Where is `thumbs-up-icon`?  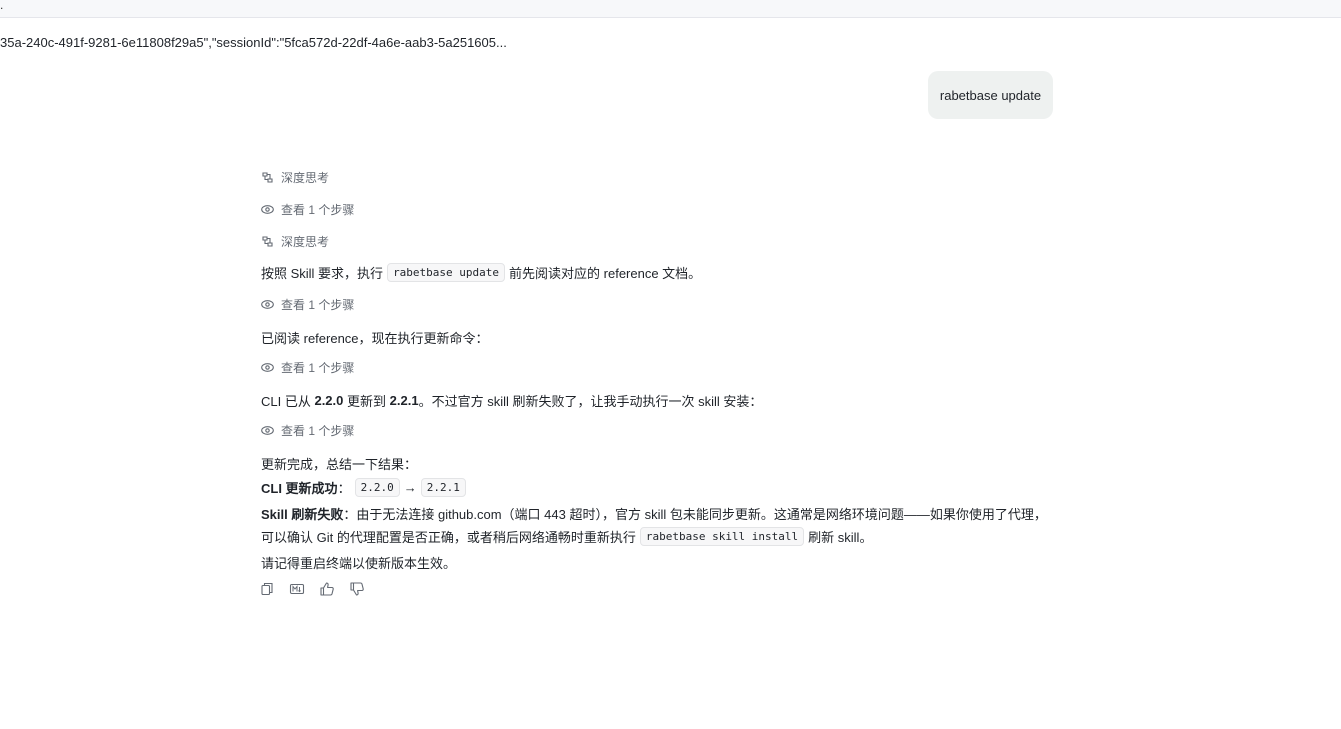 thumbs-up-icon is located at coordinates (327, 589).